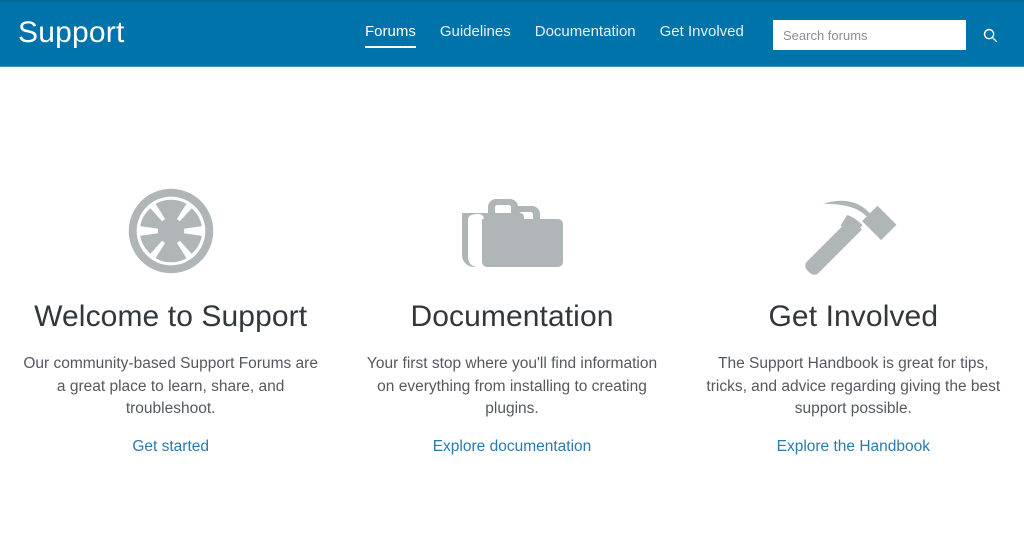  I want to click on feature-link-explore-documentation: Explore documentation, so click(512, 447).